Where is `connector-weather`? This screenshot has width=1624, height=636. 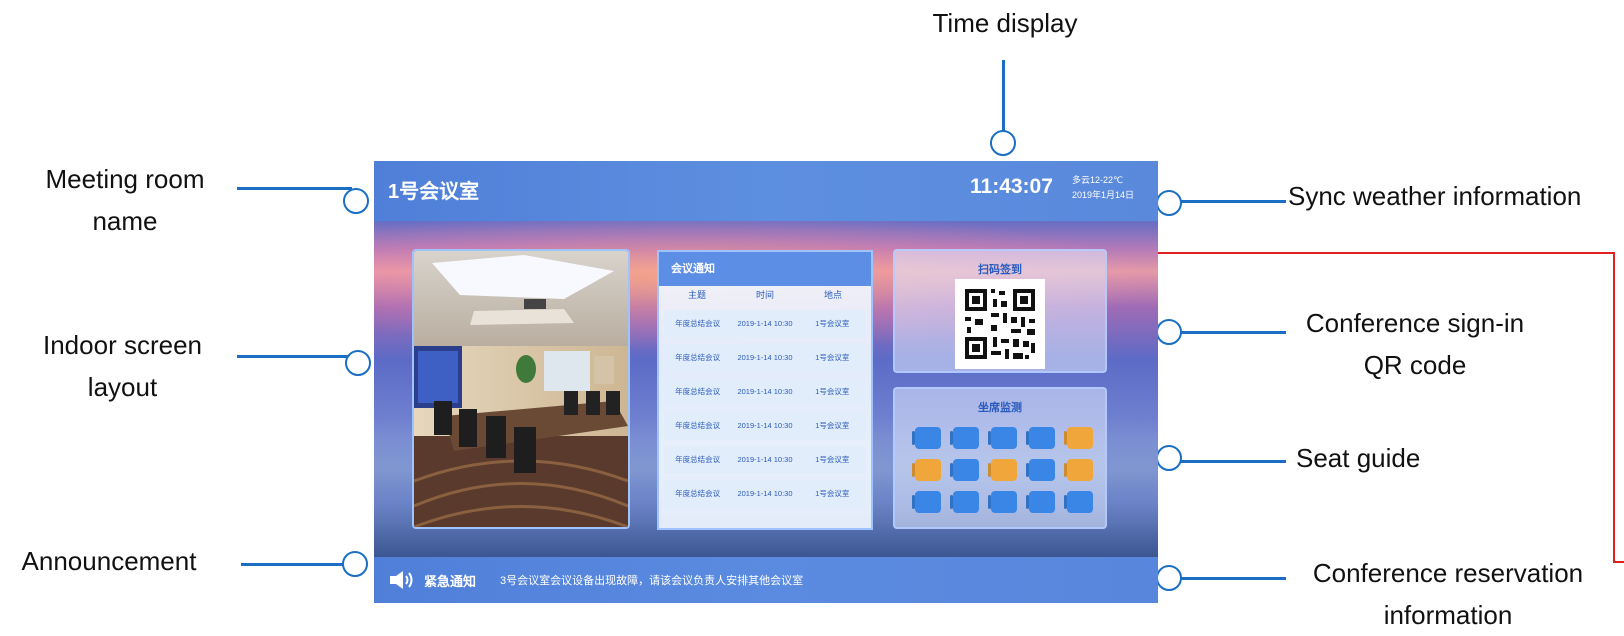
connector-weather is located at coordinates (1233, 201).